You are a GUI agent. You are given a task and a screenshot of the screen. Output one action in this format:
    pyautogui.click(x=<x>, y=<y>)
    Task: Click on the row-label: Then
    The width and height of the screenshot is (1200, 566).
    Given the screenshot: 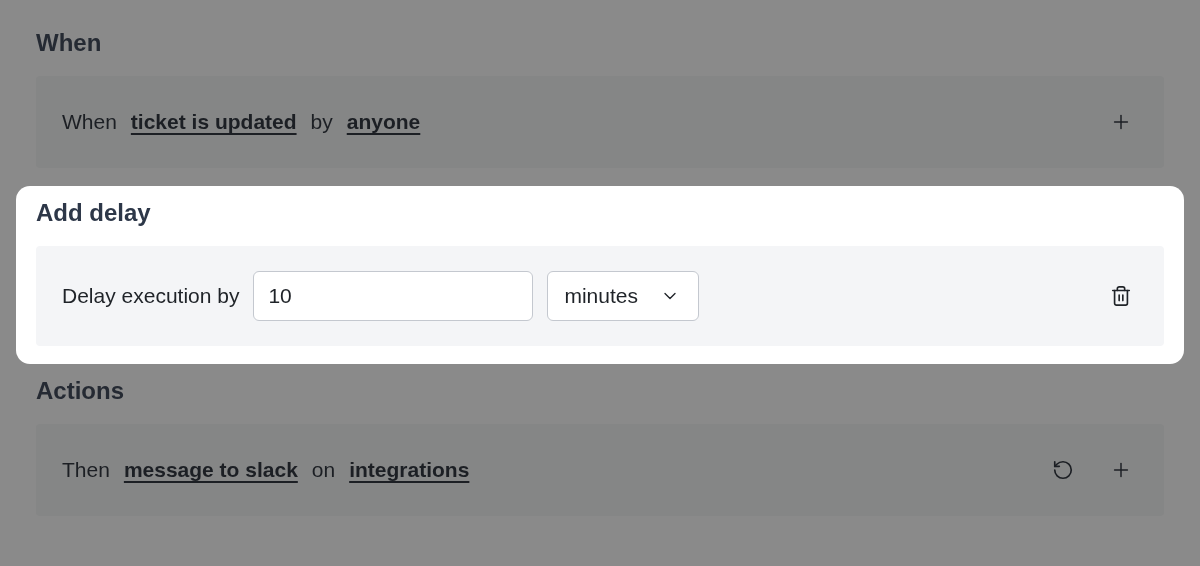 What is the action you would take?
    pyautogui.click(x=86, y=470)
    